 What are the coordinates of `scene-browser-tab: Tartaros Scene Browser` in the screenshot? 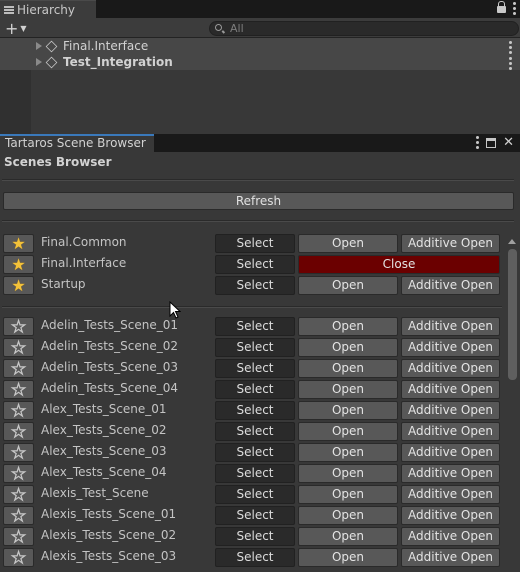 It's located at (77, 143).